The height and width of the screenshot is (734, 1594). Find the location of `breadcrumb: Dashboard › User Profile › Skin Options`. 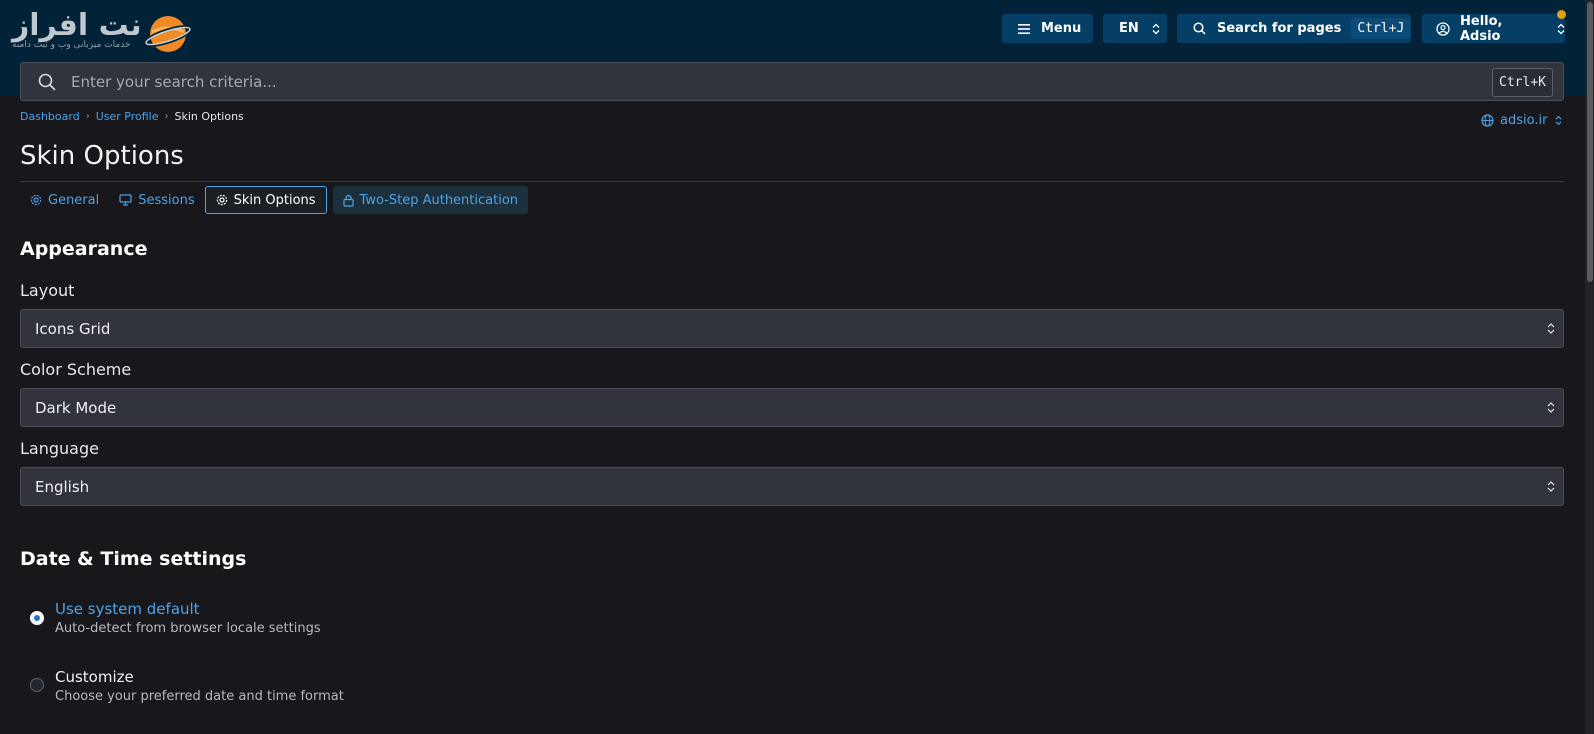

breadcrumb: Dashboard › User Profile › Skin Options is located at coordinates (132, 116).